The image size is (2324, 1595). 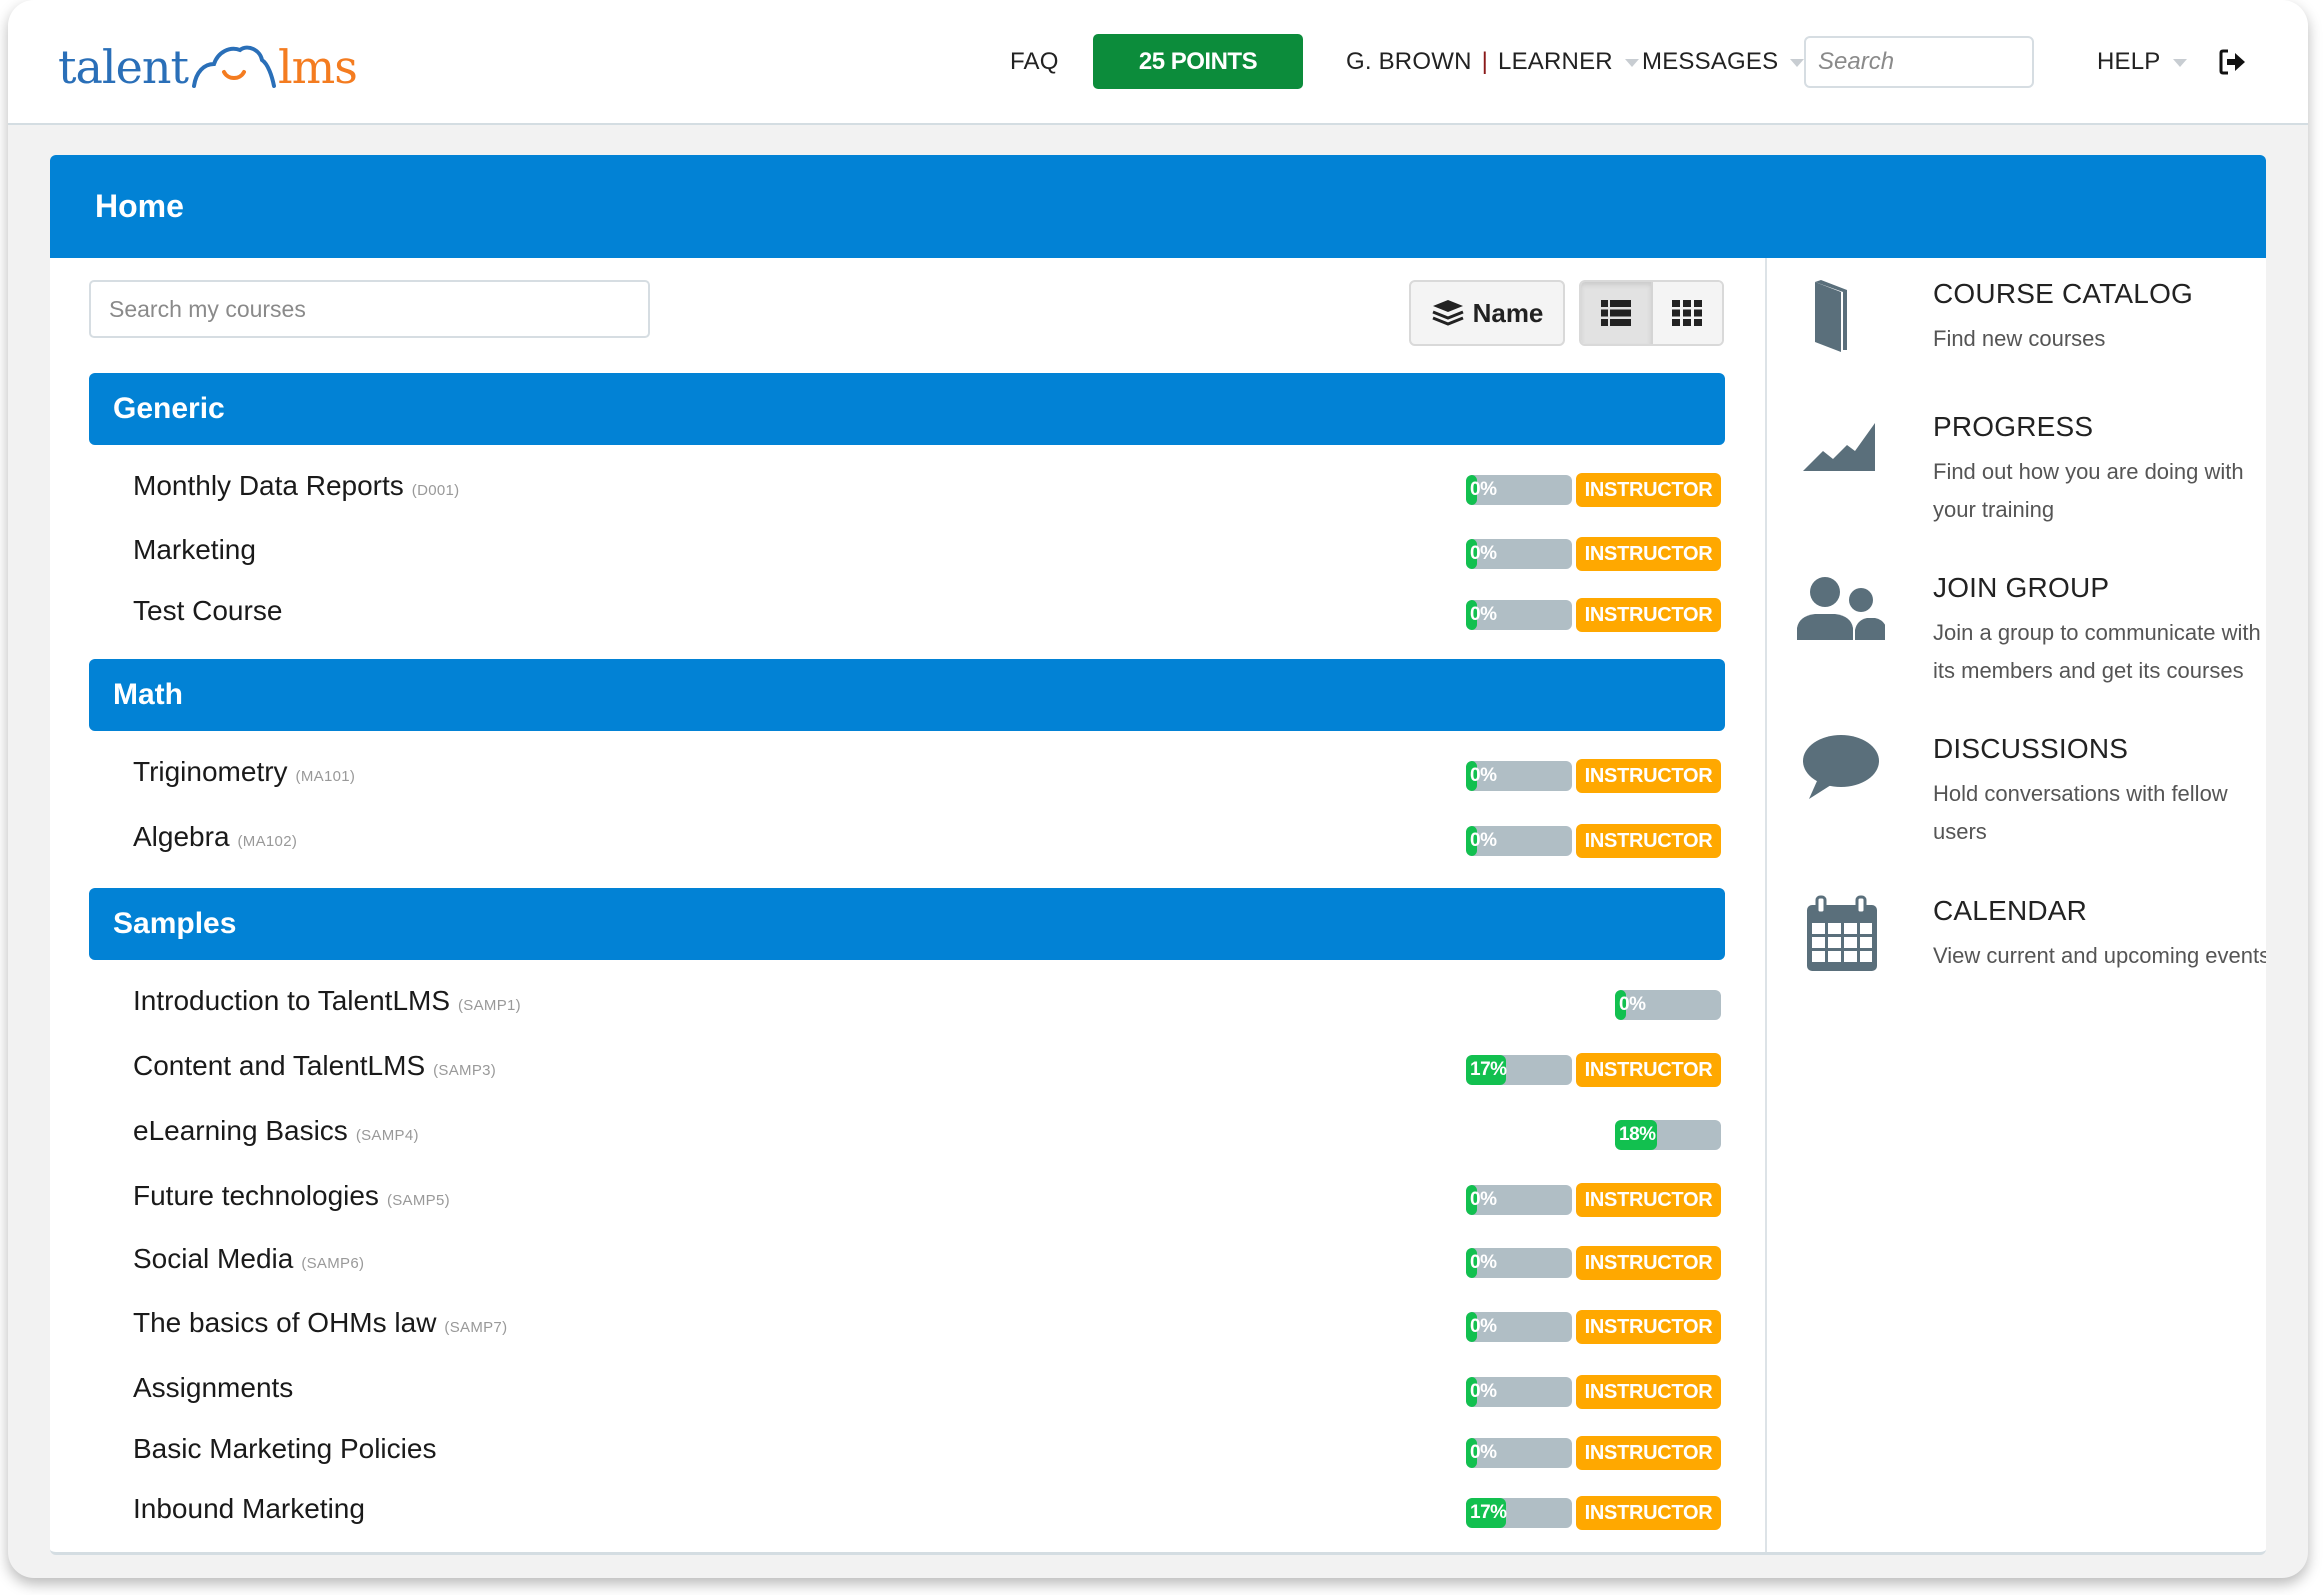 What do you see at coordinates (387, 1135) in the screenshot?
I see `course-code: (SAMP4)` at bounding box center [387, 1135].